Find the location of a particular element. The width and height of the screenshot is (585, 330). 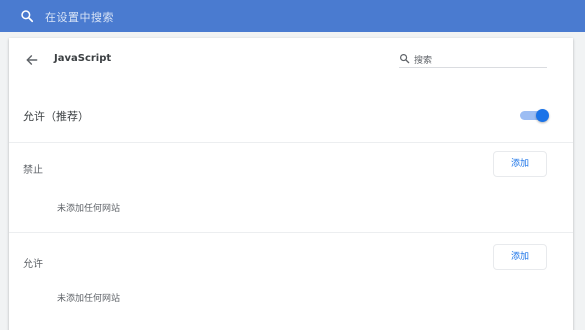

subpage-search-field: 搜索 is located at coordinates (473, 59).